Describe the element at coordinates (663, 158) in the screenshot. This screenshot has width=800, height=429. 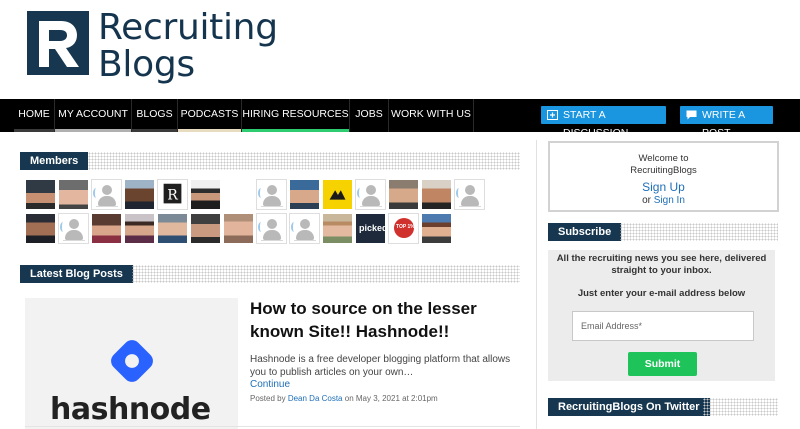
I see `welcome-text: Welcome to` at that location.